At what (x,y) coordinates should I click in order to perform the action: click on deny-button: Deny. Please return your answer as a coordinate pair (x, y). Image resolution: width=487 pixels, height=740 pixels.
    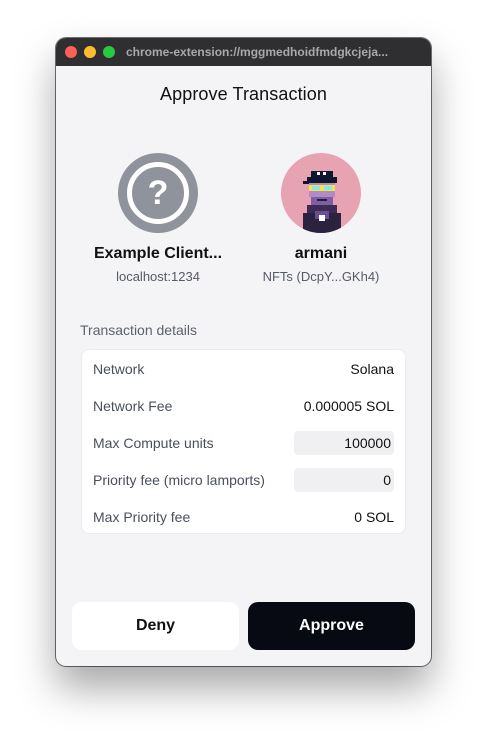
    Looking at the image, I should click on (155, 626).